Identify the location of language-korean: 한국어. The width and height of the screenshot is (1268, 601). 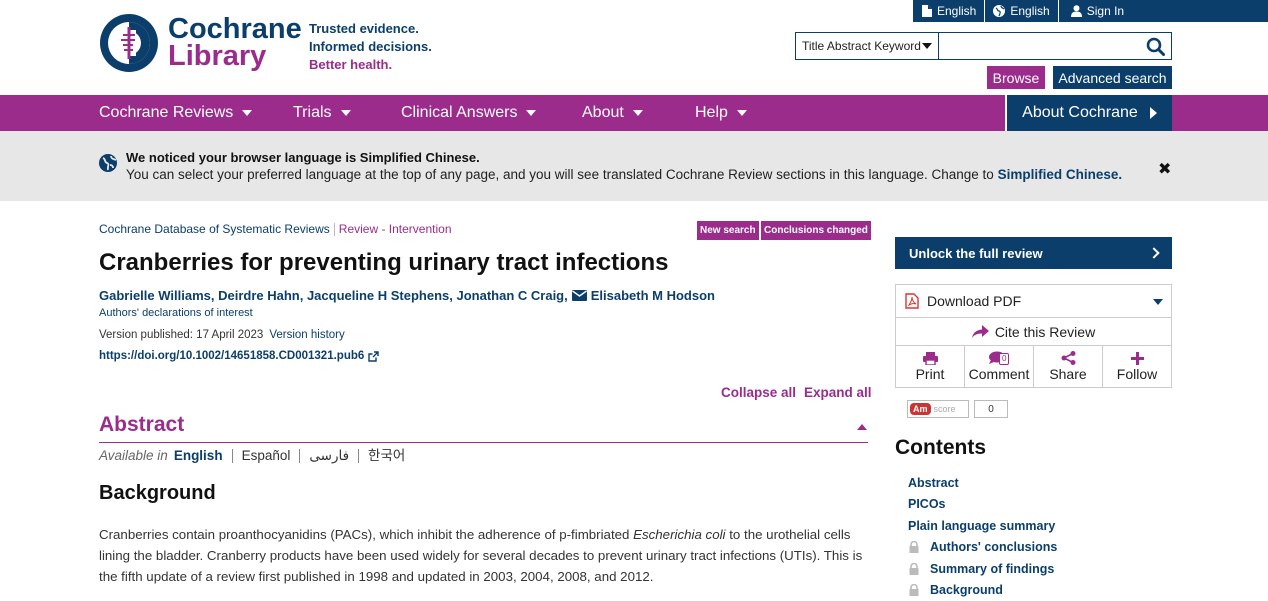
(386, 455).